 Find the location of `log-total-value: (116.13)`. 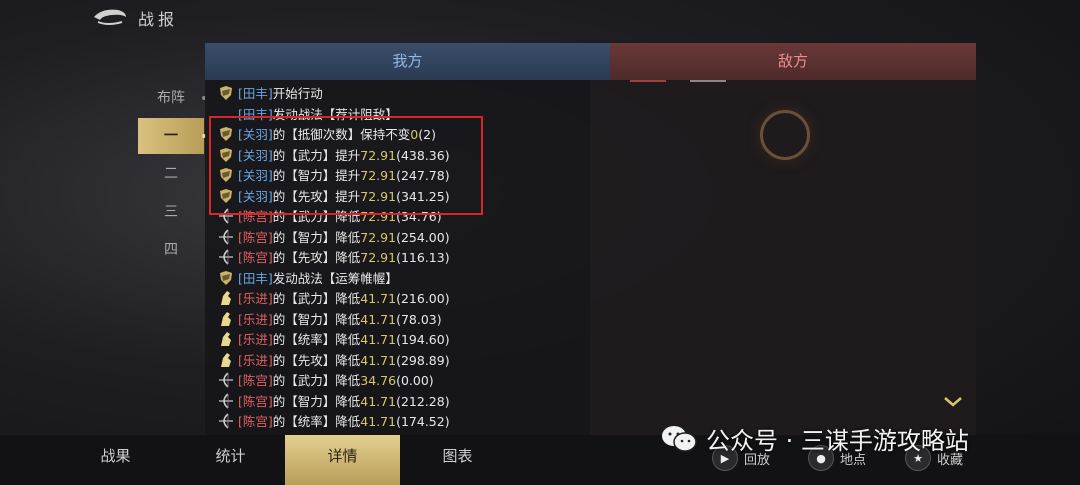

log-total-value: (116.13) is located at coordinates (423, 257).